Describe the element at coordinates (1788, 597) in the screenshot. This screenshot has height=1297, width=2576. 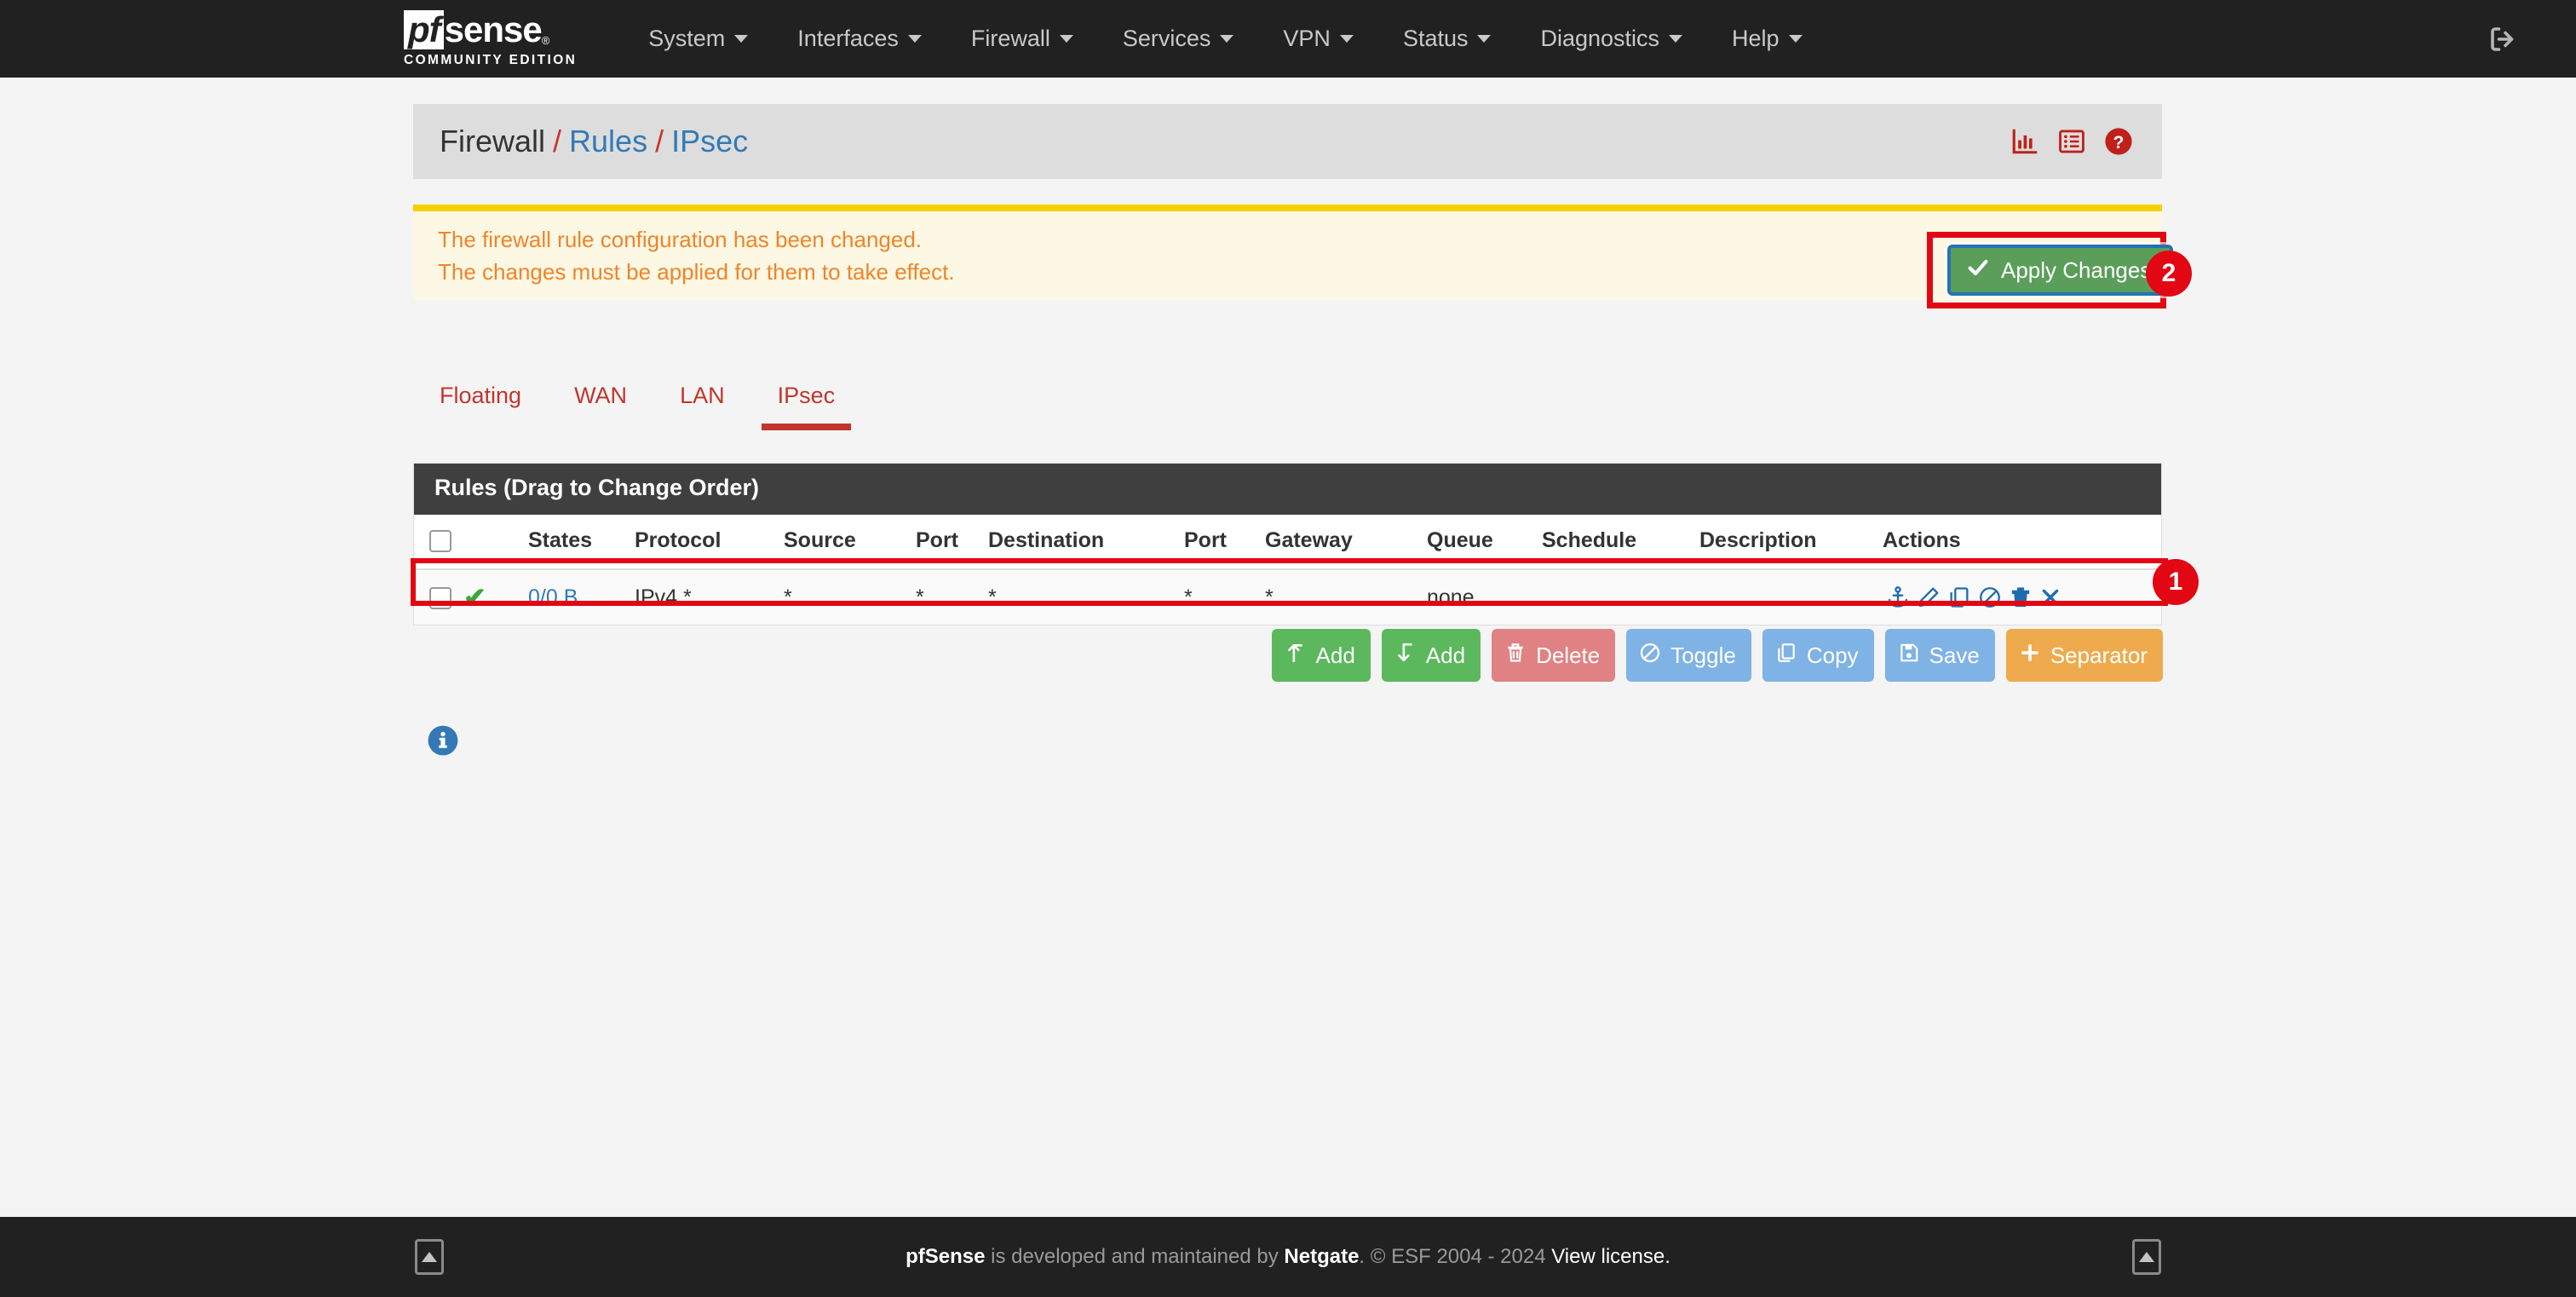
I see `row-description` at that location.